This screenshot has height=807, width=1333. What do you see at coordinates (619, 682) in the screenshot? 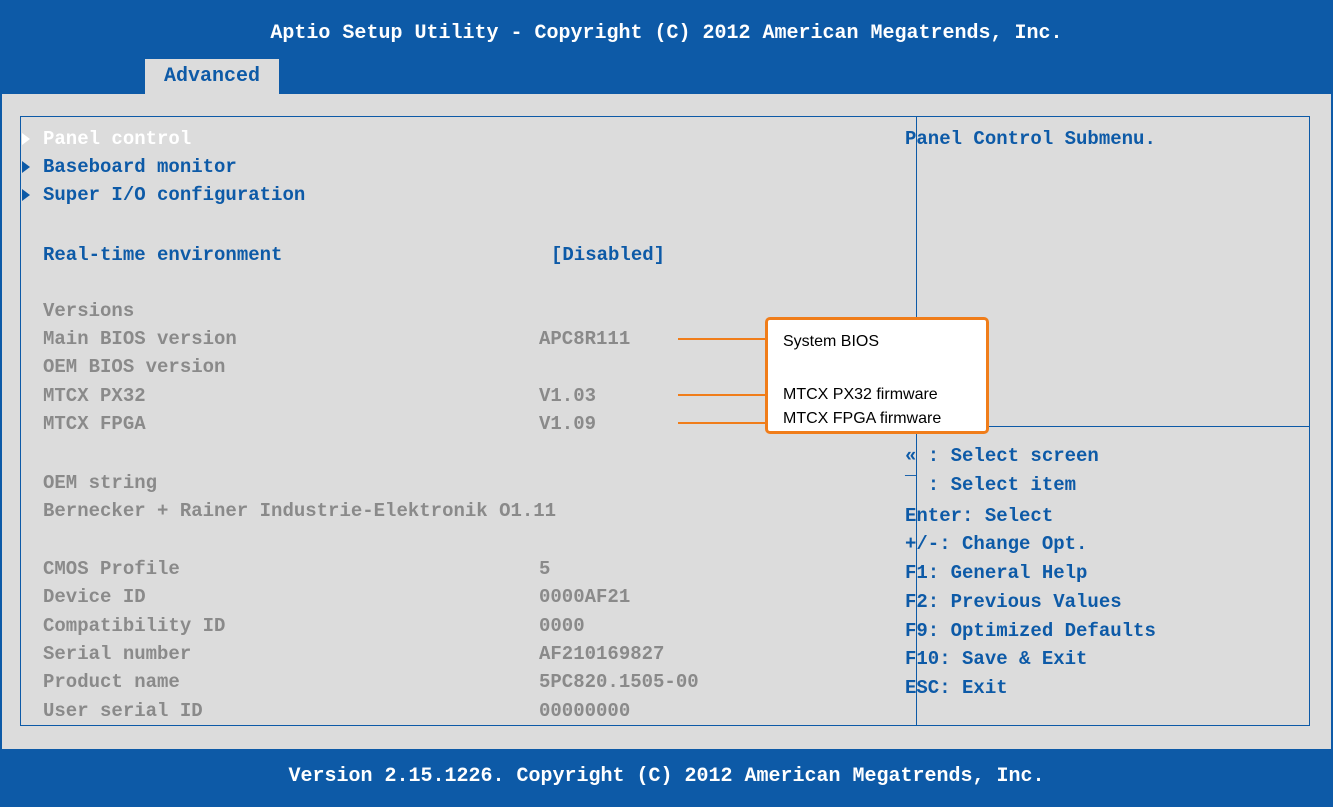
I see `product-name-value: 5PC820.1505-00` at bounding box center [619, 682].